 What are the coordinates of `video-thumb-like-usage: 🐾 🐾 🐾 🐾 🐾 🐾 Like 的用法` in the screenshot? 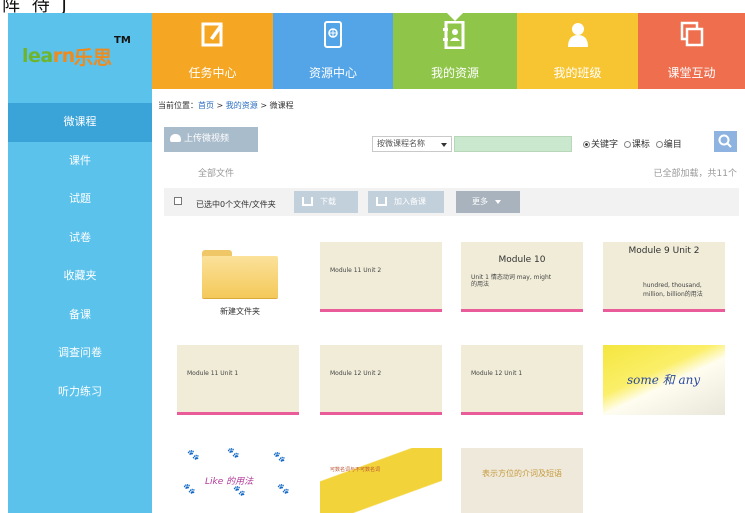 It's located at (238, 480).